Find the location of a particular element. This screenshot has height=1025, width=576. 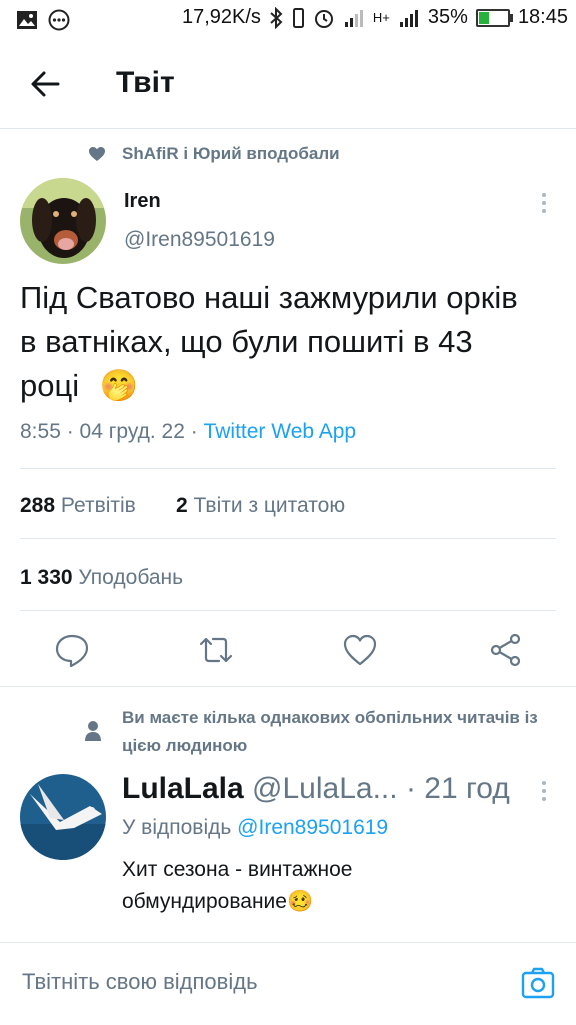

compose-bar is located at coordinates (288, 983).